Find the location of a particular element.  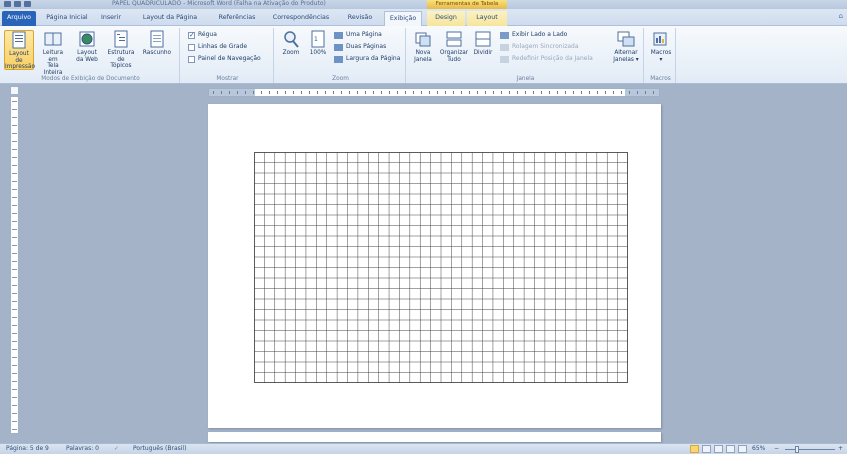

new-window-label-1: Nova is located at coordinates (423, 53).